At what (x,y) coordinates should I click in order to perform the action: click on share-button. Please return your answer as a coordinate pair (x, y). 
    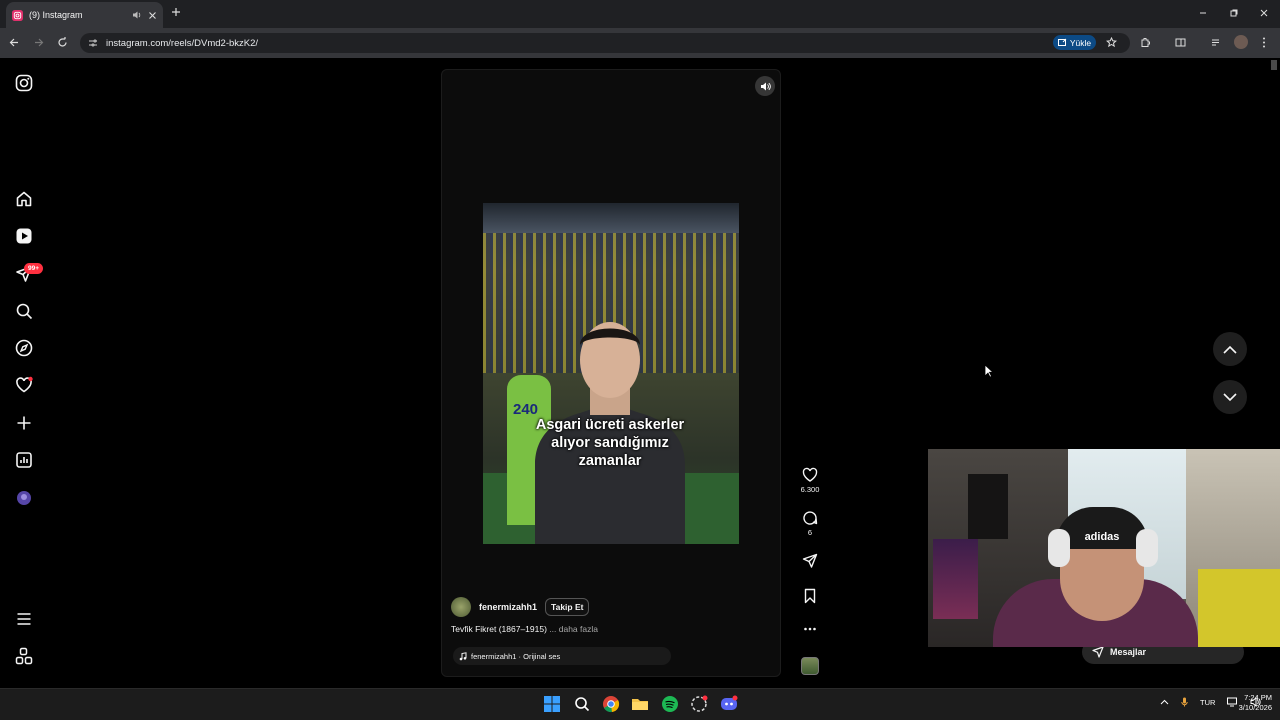
    Looking at the image, I should click on (810, 561).